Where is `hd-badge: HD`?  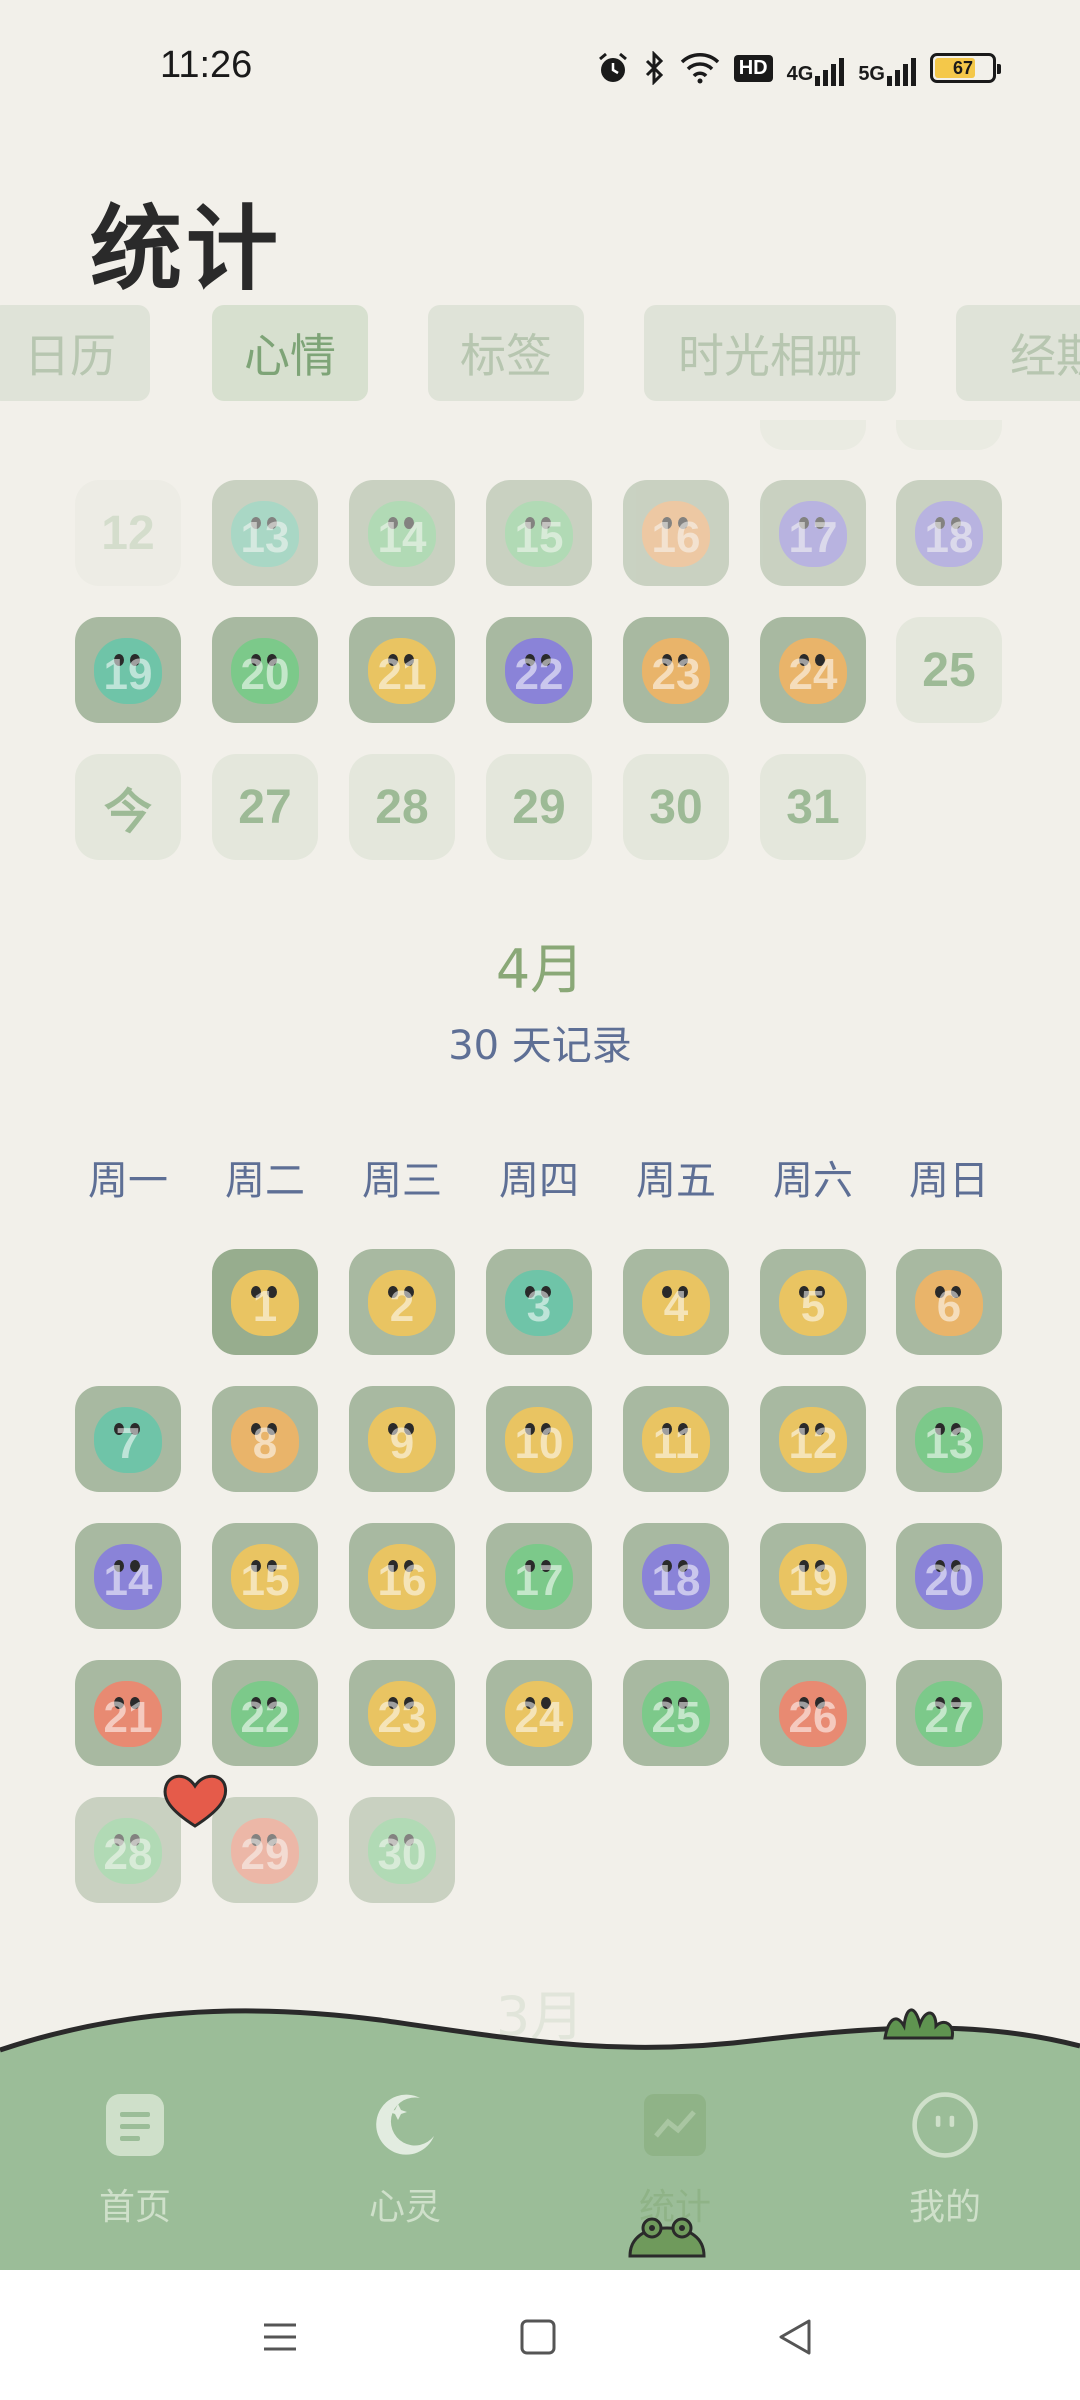 hd-badge: HD is located at coordinates (753, 68).